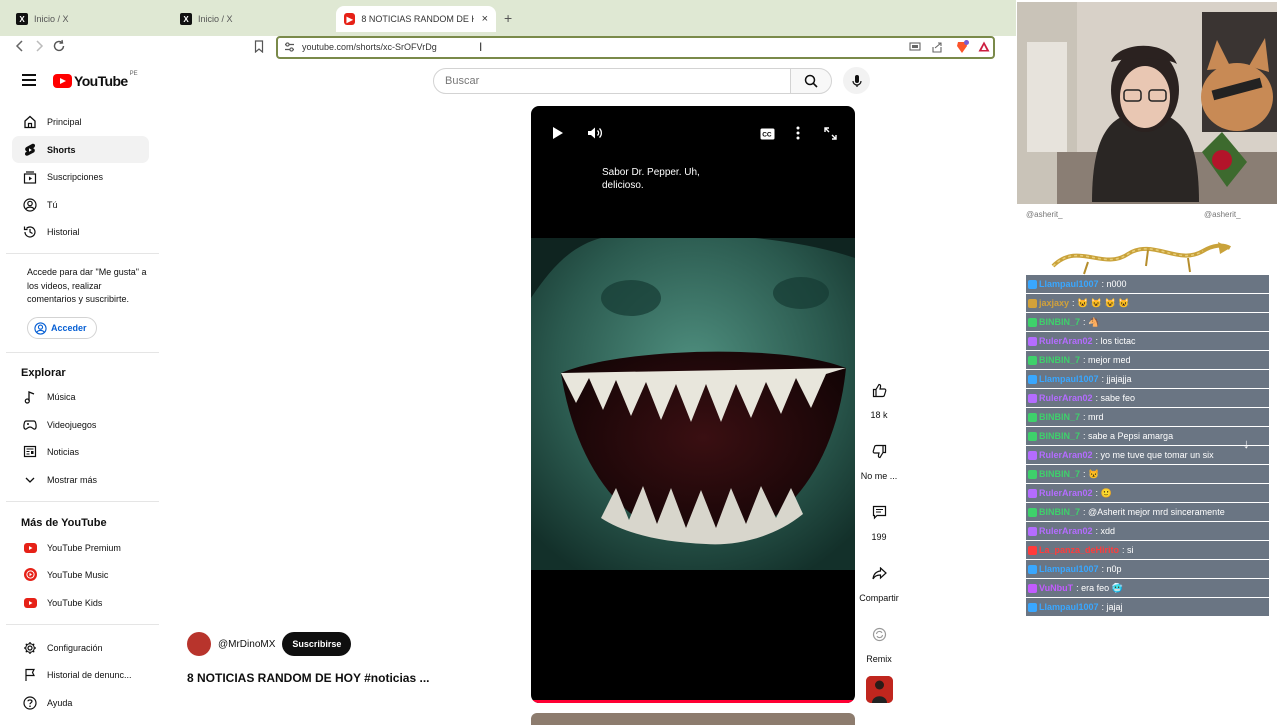 The width and height of the screenshot is (1280, 725). I want to click on sidebar-item-label: Configuración, so click(75, 647).